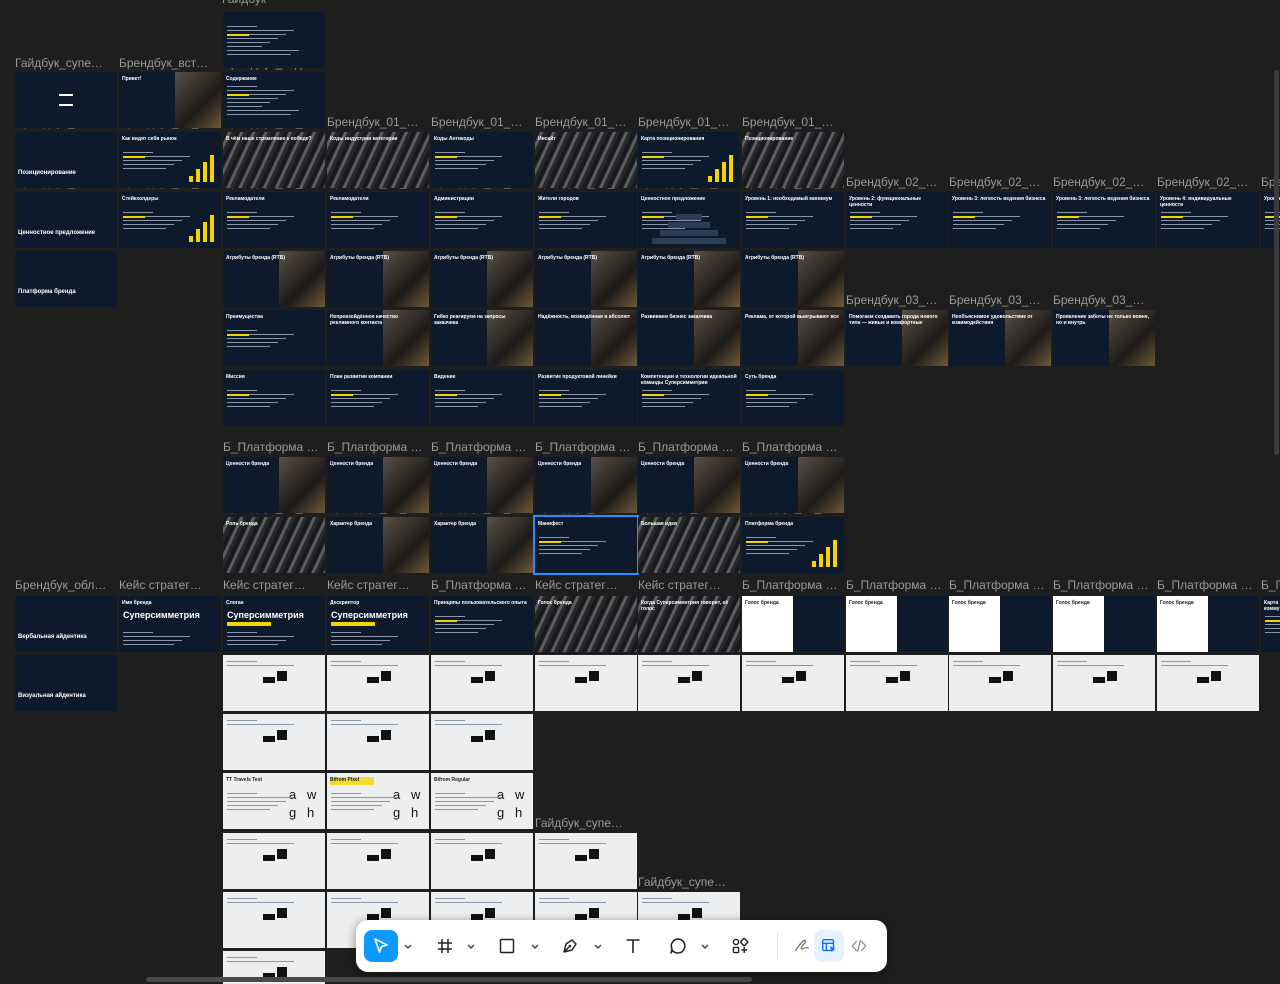 Image resolution: width=1280 pixels, height=984 pixels. Describe the element at coordinates (793, 398) in the screenshot. I see `frame-thumbnail: Суть бренда` at that location.